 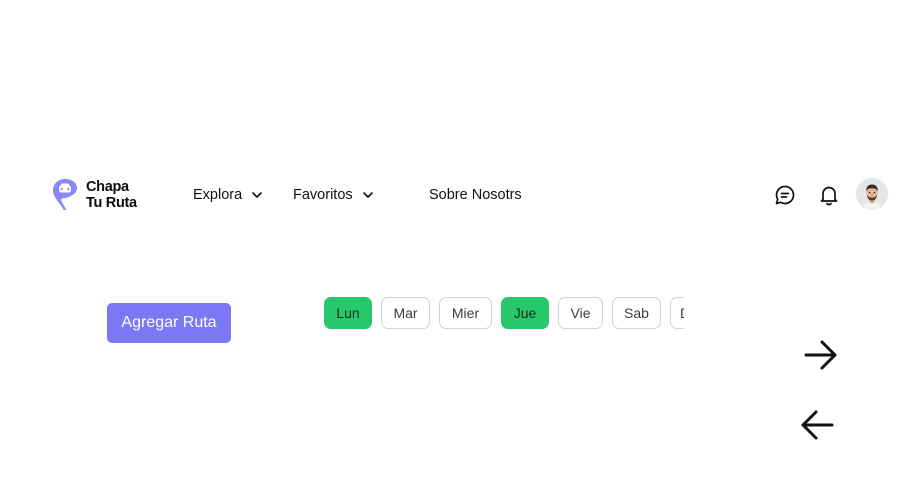 I want to click on day-selector: Lun Mar Mier Jue Vie Sab Dom, so click(x=504, y=313).